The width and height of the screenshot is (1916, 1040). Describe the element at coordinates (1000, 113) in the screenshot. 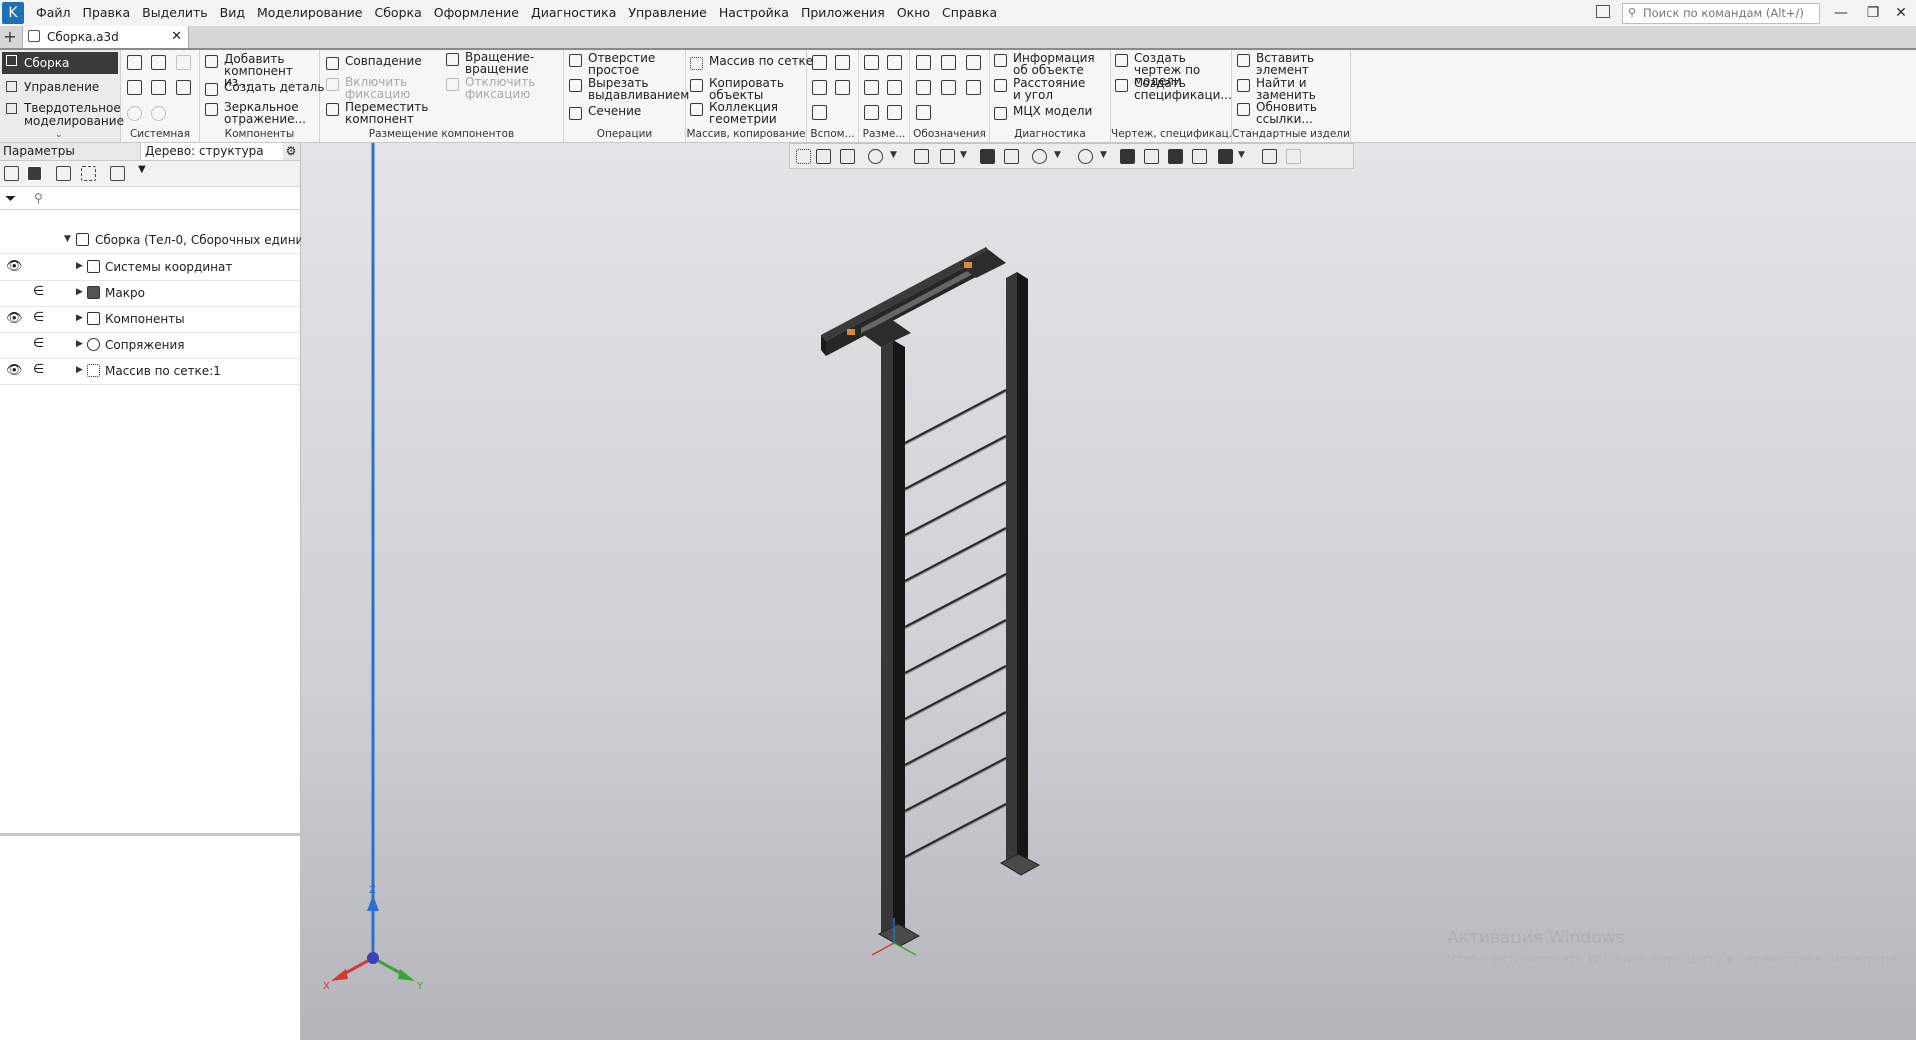

I see `mass-props-icon` at that location.